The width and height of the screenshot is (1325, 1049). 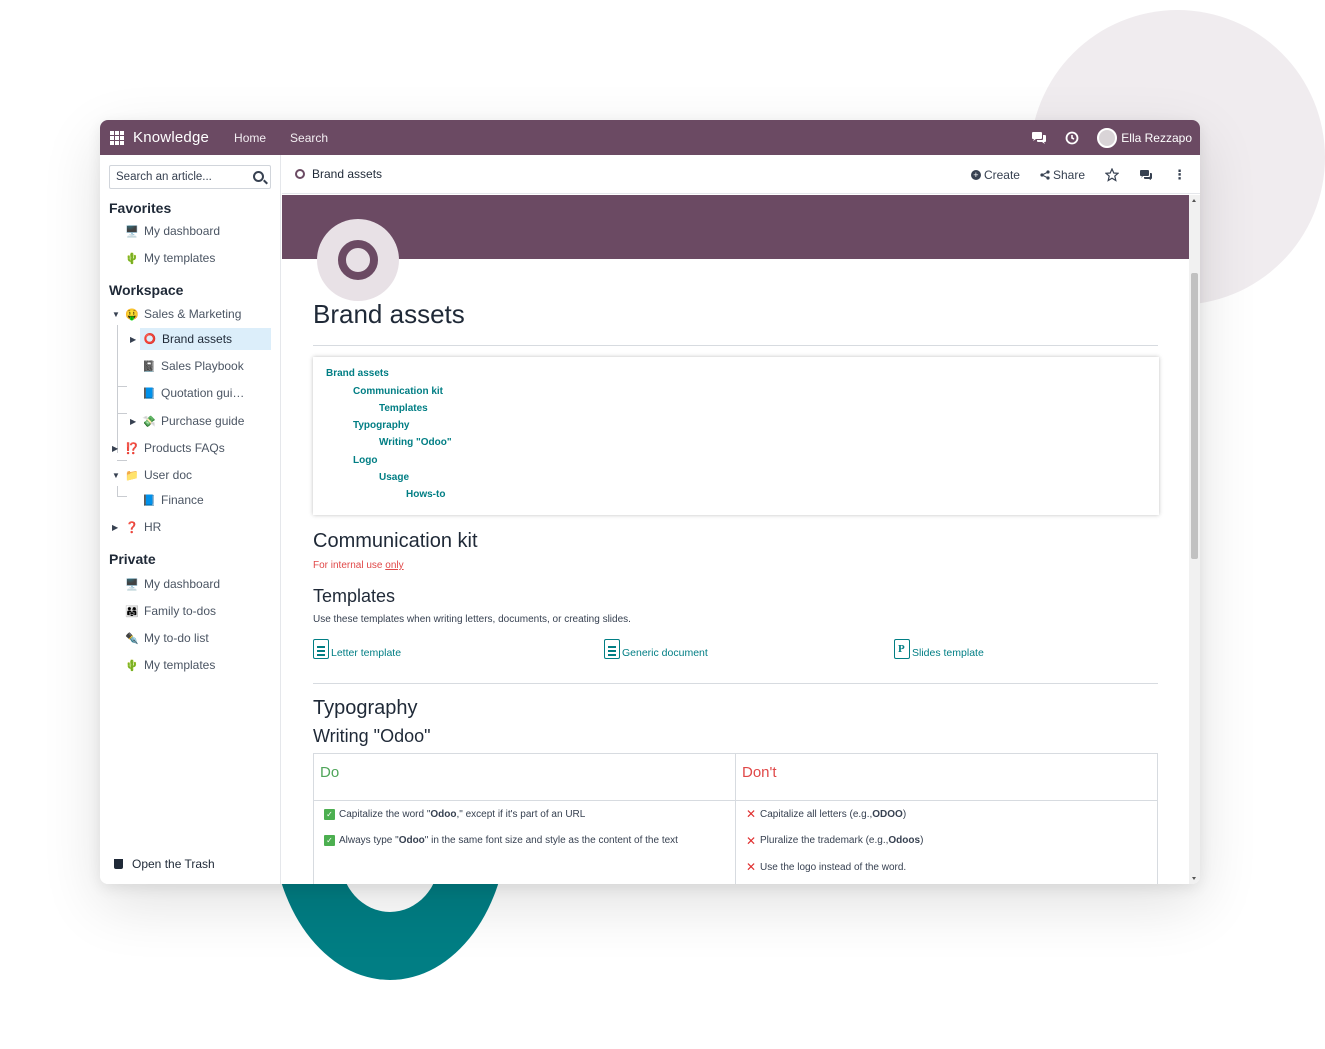 What do you see at coordinates (939, 649) in the screenshot?
I see `file-slides-template: P Slides template` at bounding box center [939, 649].